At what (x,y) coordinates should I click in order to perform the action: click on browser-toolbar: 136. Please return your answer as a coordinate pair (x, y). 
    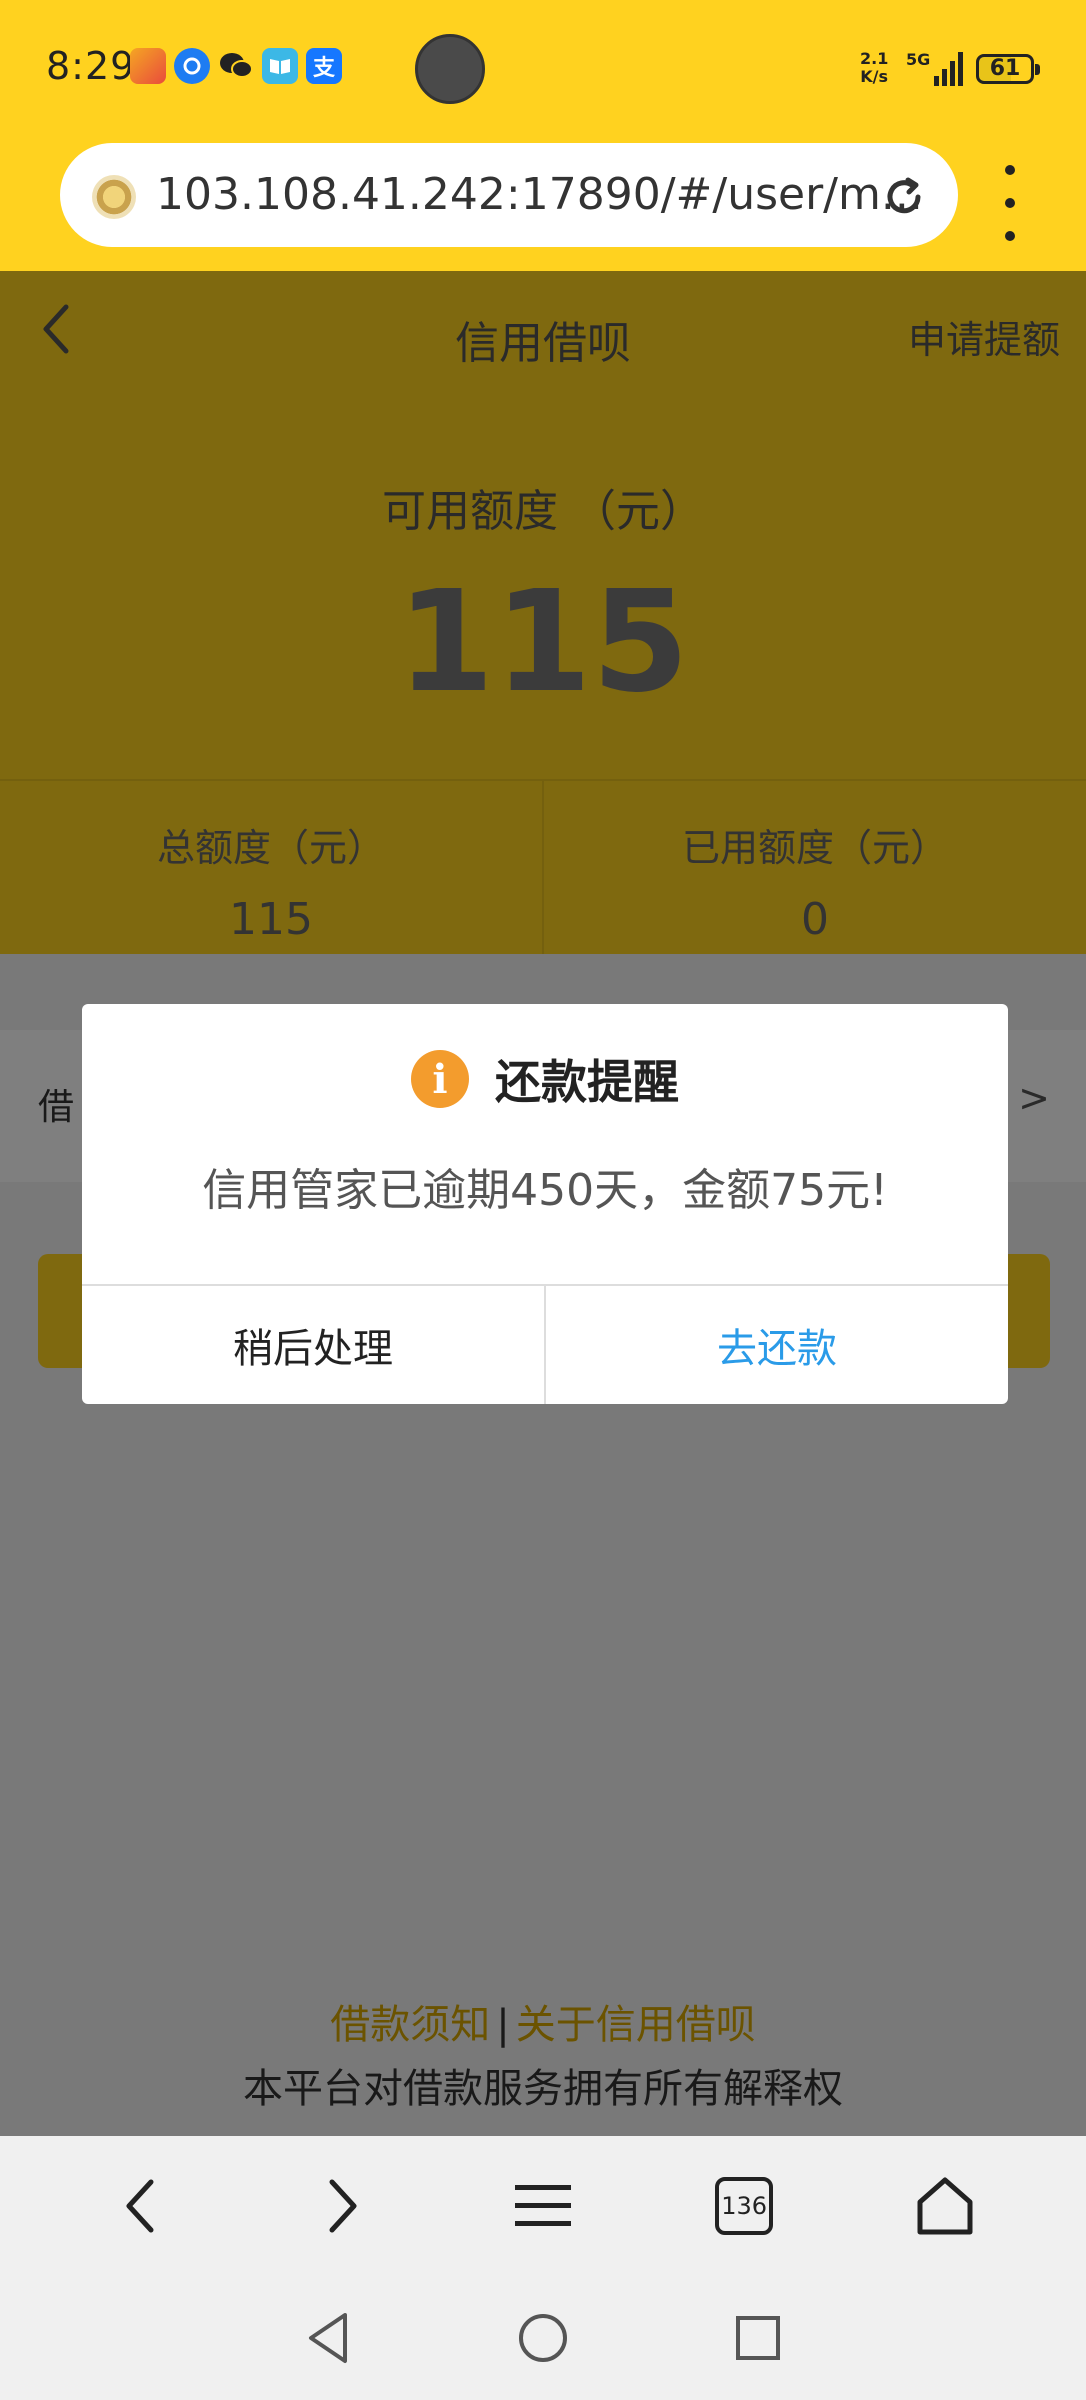
    Looking at the image, I should click on (543, 2206).